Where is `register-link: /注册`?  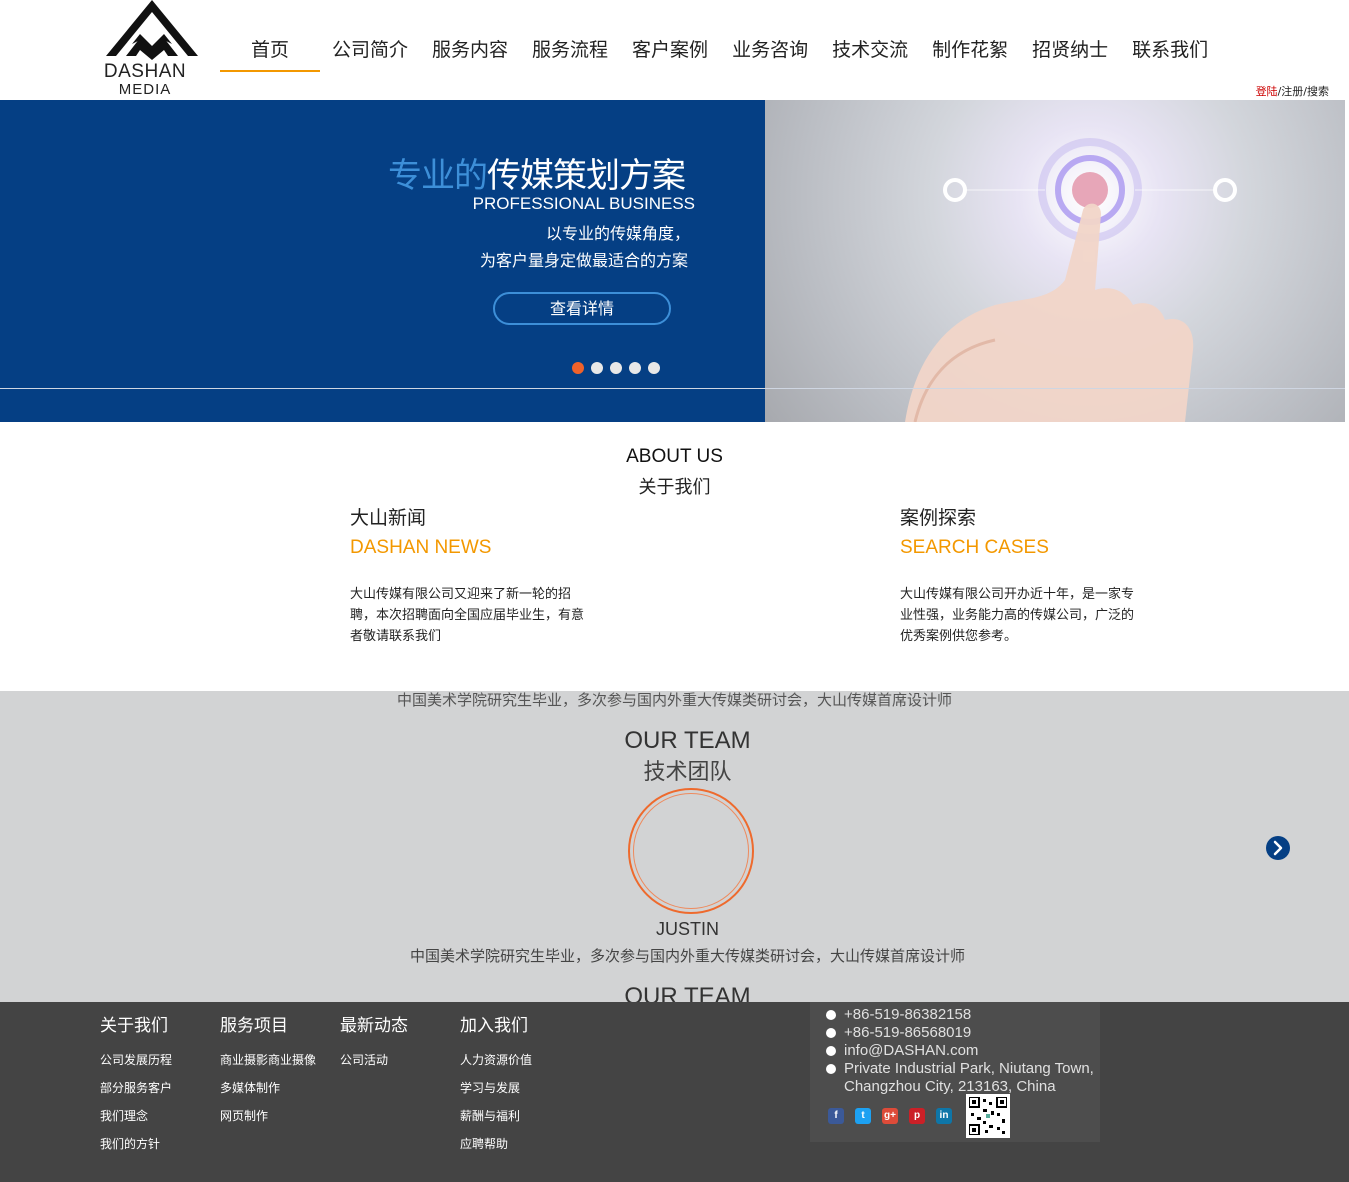
register-link: /注册 is located at coordinates (1291, 91).